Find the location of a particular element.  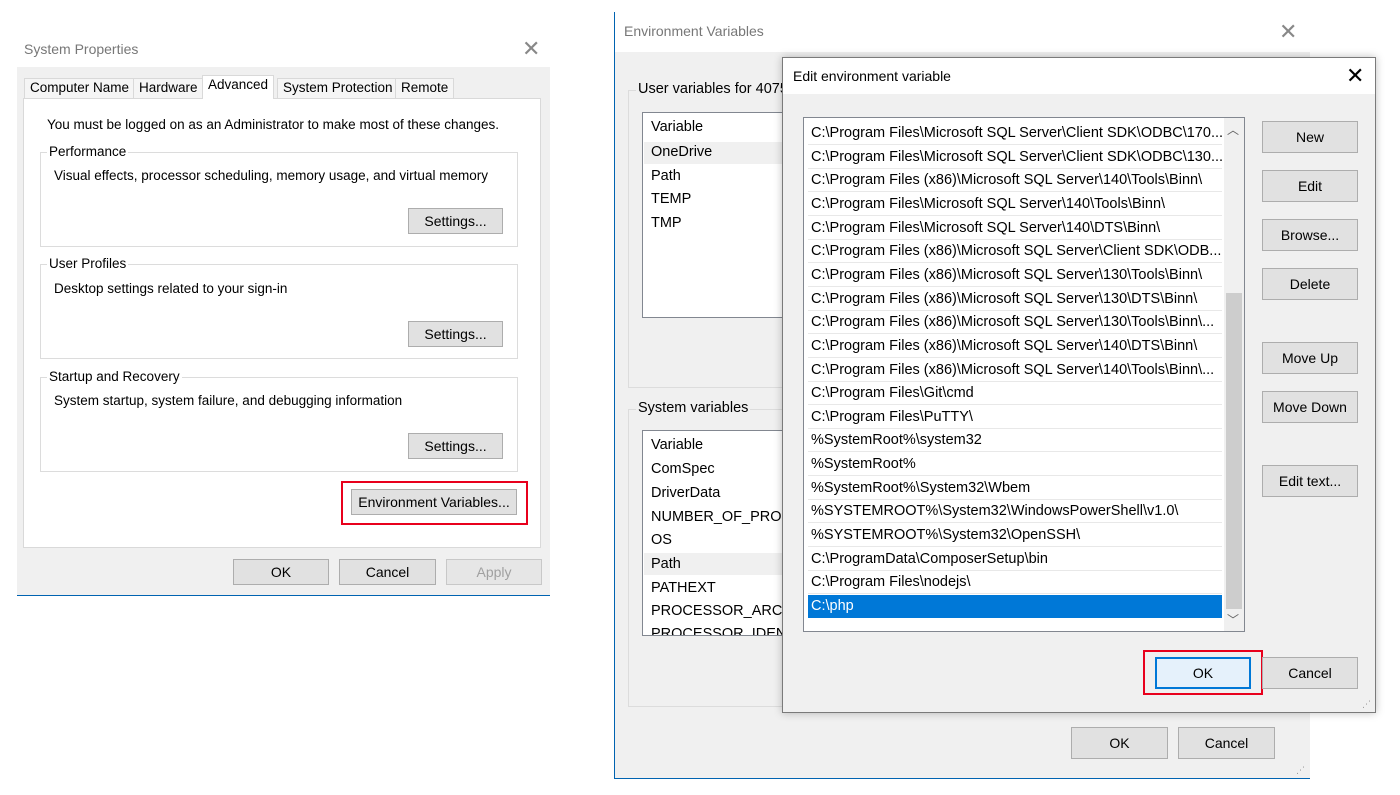

path-row: %SystemRoot%\system32 is located at coordinates (1015, 440).